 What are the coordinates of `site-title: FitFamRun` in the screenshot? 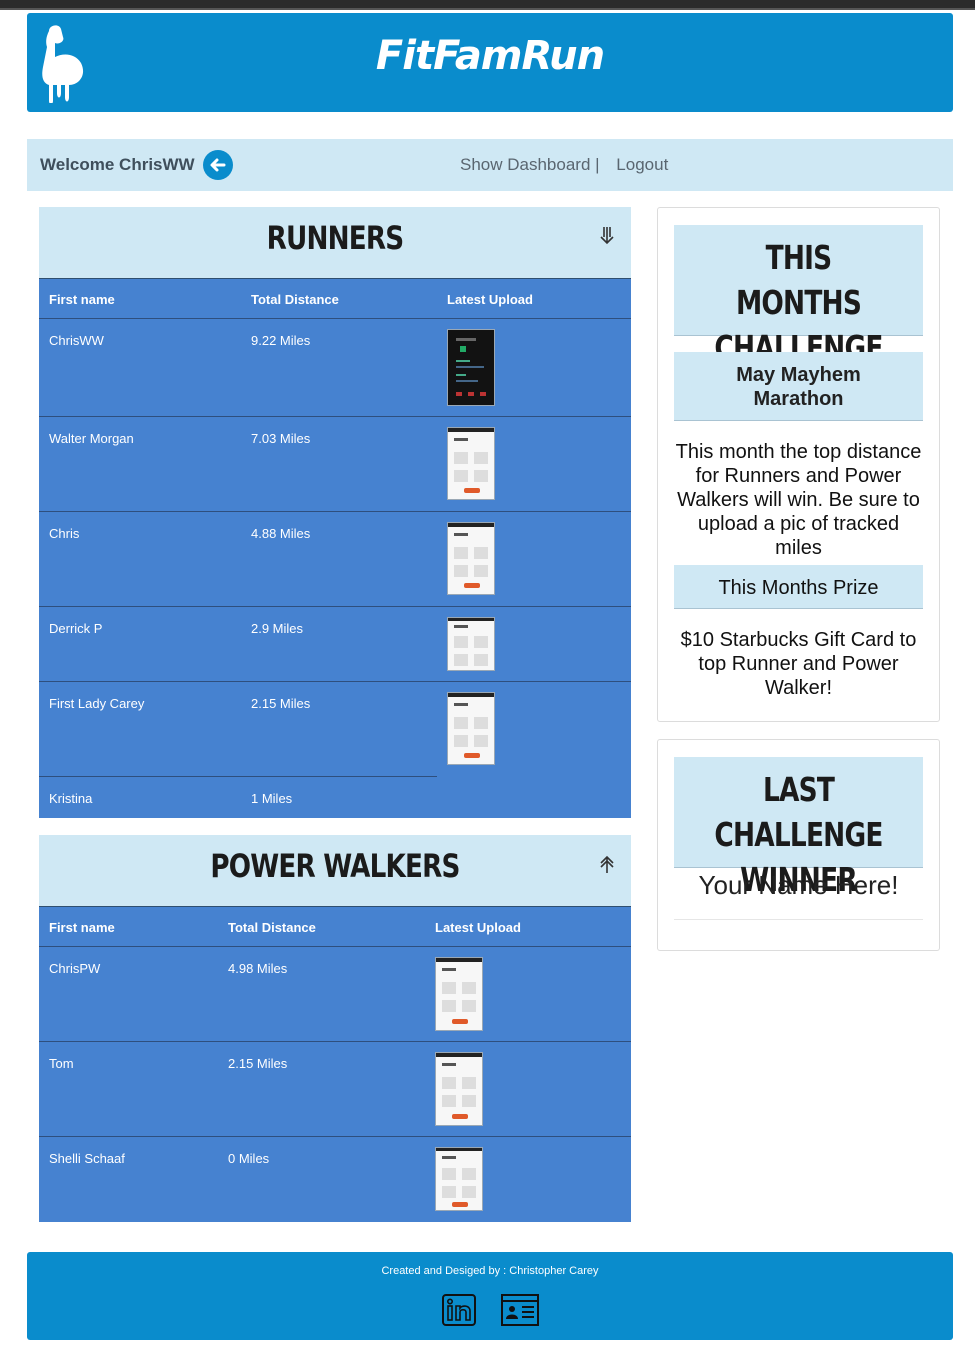 It's located at (490, 56).